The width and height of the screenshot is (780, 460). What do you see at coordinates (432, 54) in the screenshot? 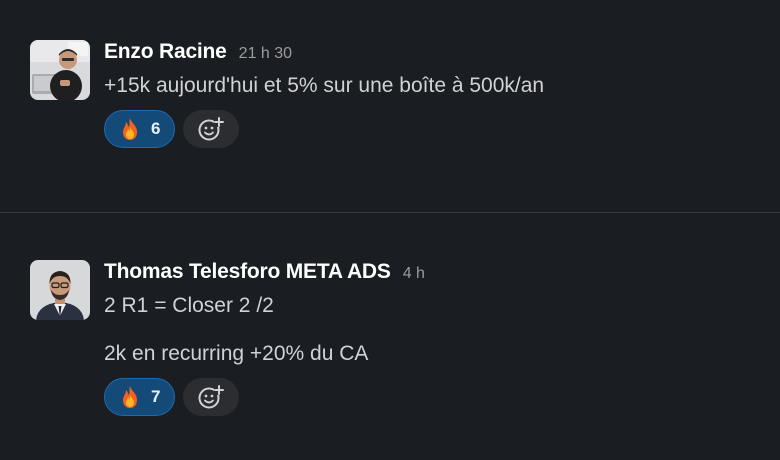
I see `message-header: Enzo Racine 21 h 30` at bounding box center [432, 54].